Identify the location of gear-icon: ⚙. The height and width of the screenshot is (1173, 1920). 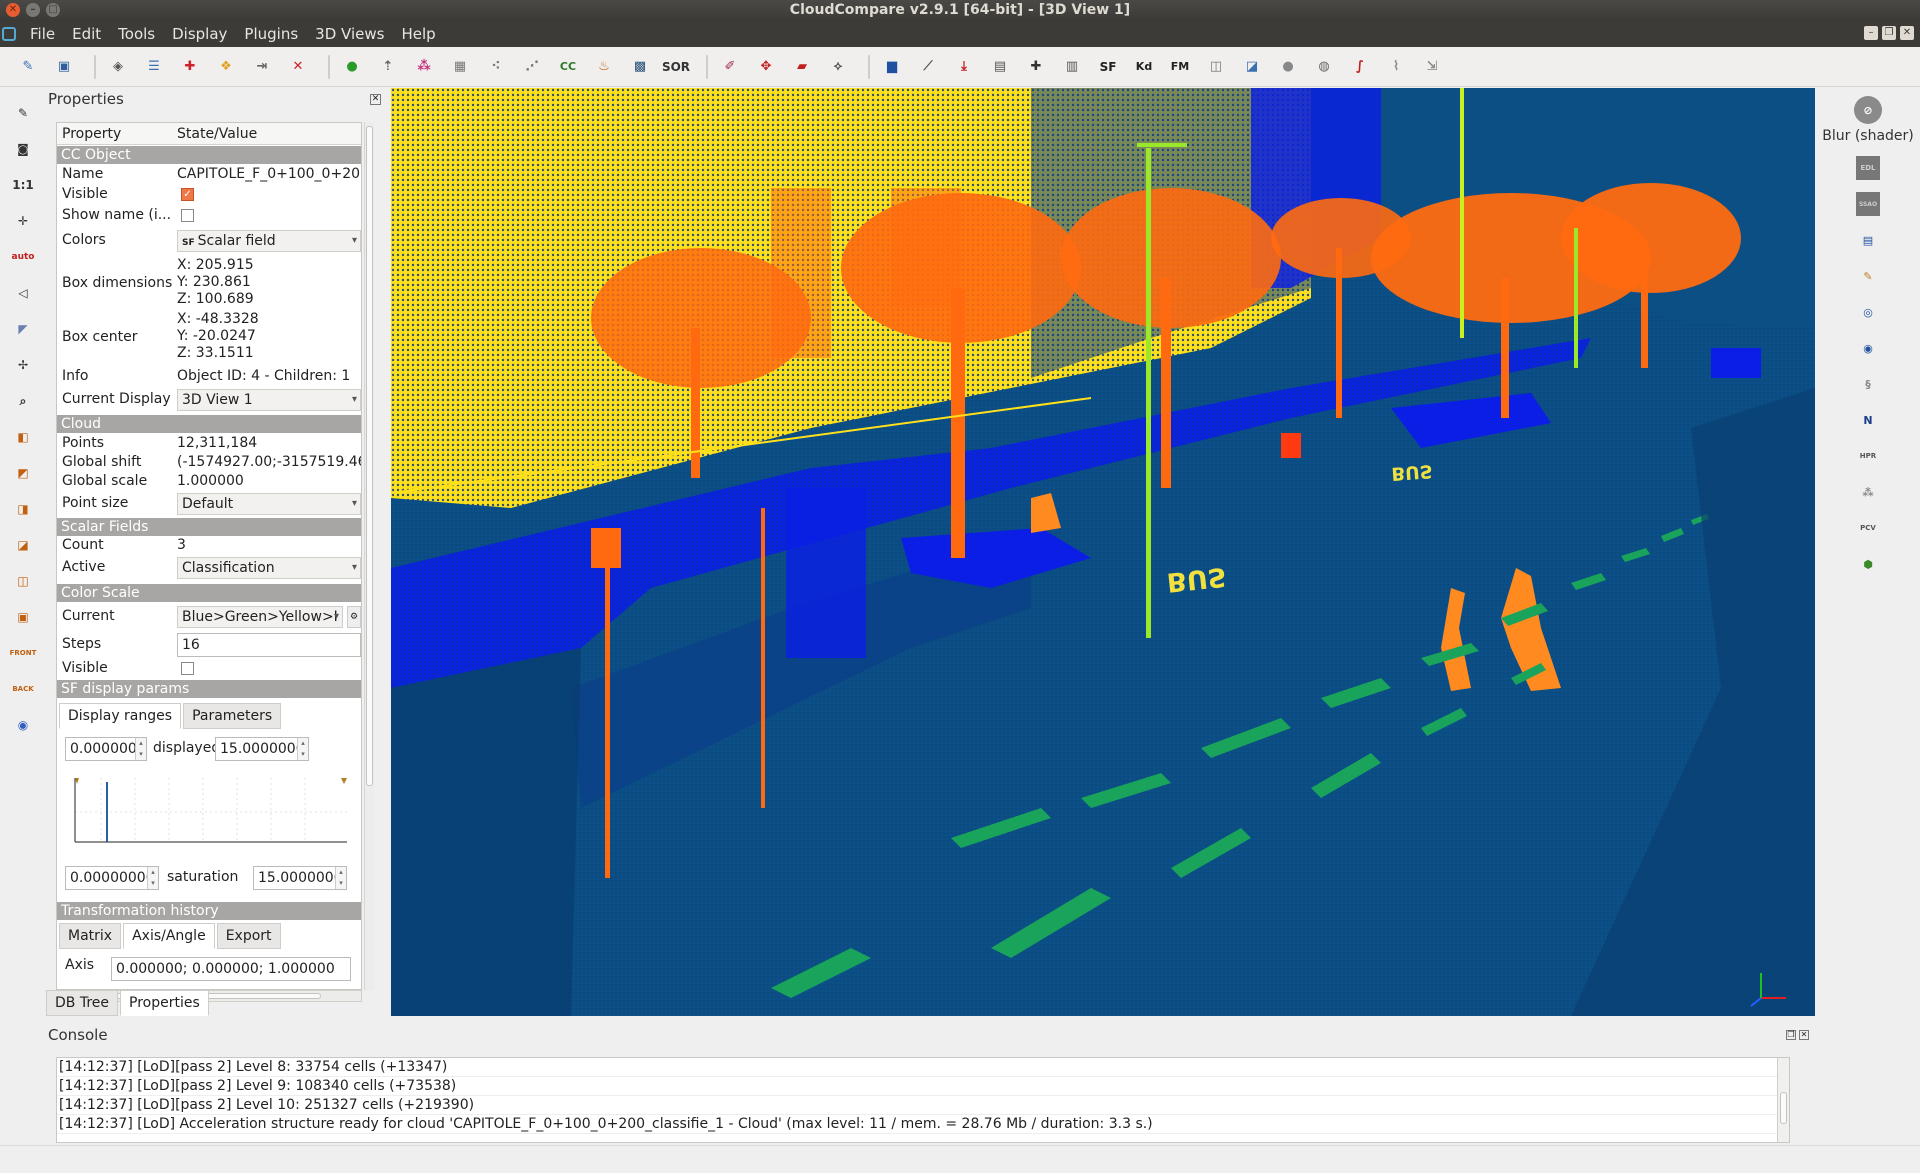
(354, 617).